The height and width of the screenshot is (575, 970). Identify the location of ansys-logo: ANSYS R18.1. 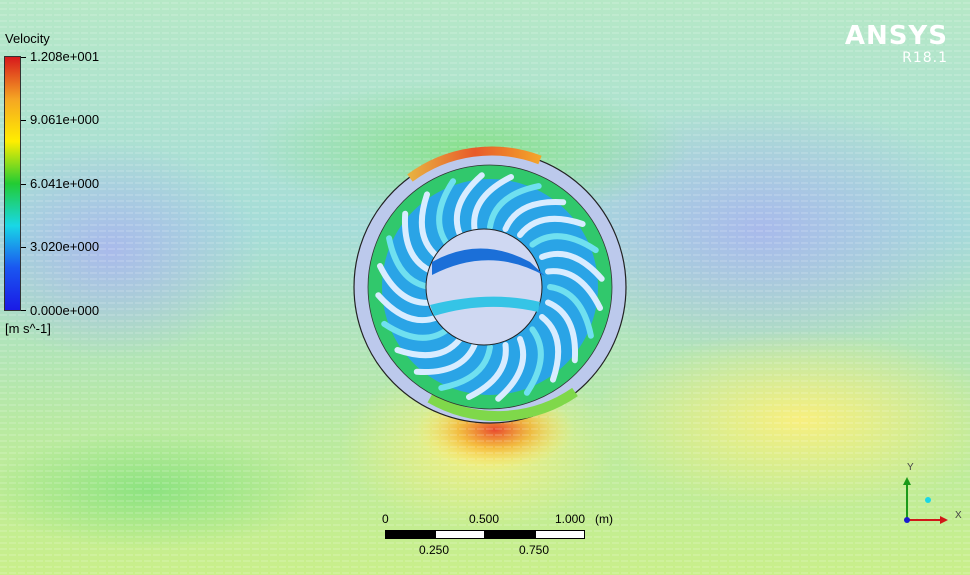
(896, 44).